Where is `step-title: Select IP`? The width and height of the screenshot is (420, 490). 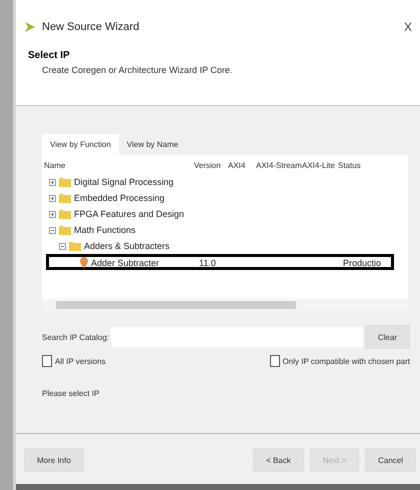
step-title: Select IP is located at coordinates (49, 55).